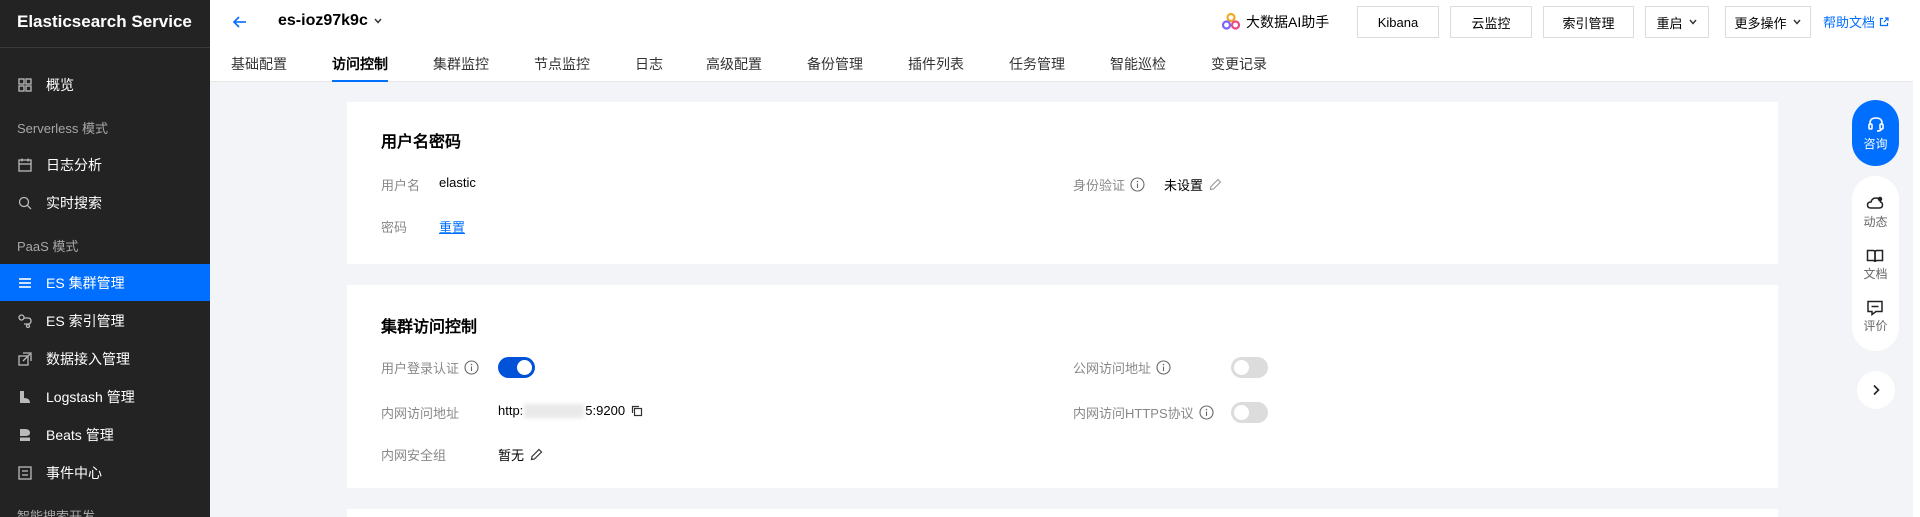 This screenshot has height=517, width=1920. Describe the element at coordinates (562, 68) in the screenshot. I see `tab-node-monitor: 节点监控` at that location.